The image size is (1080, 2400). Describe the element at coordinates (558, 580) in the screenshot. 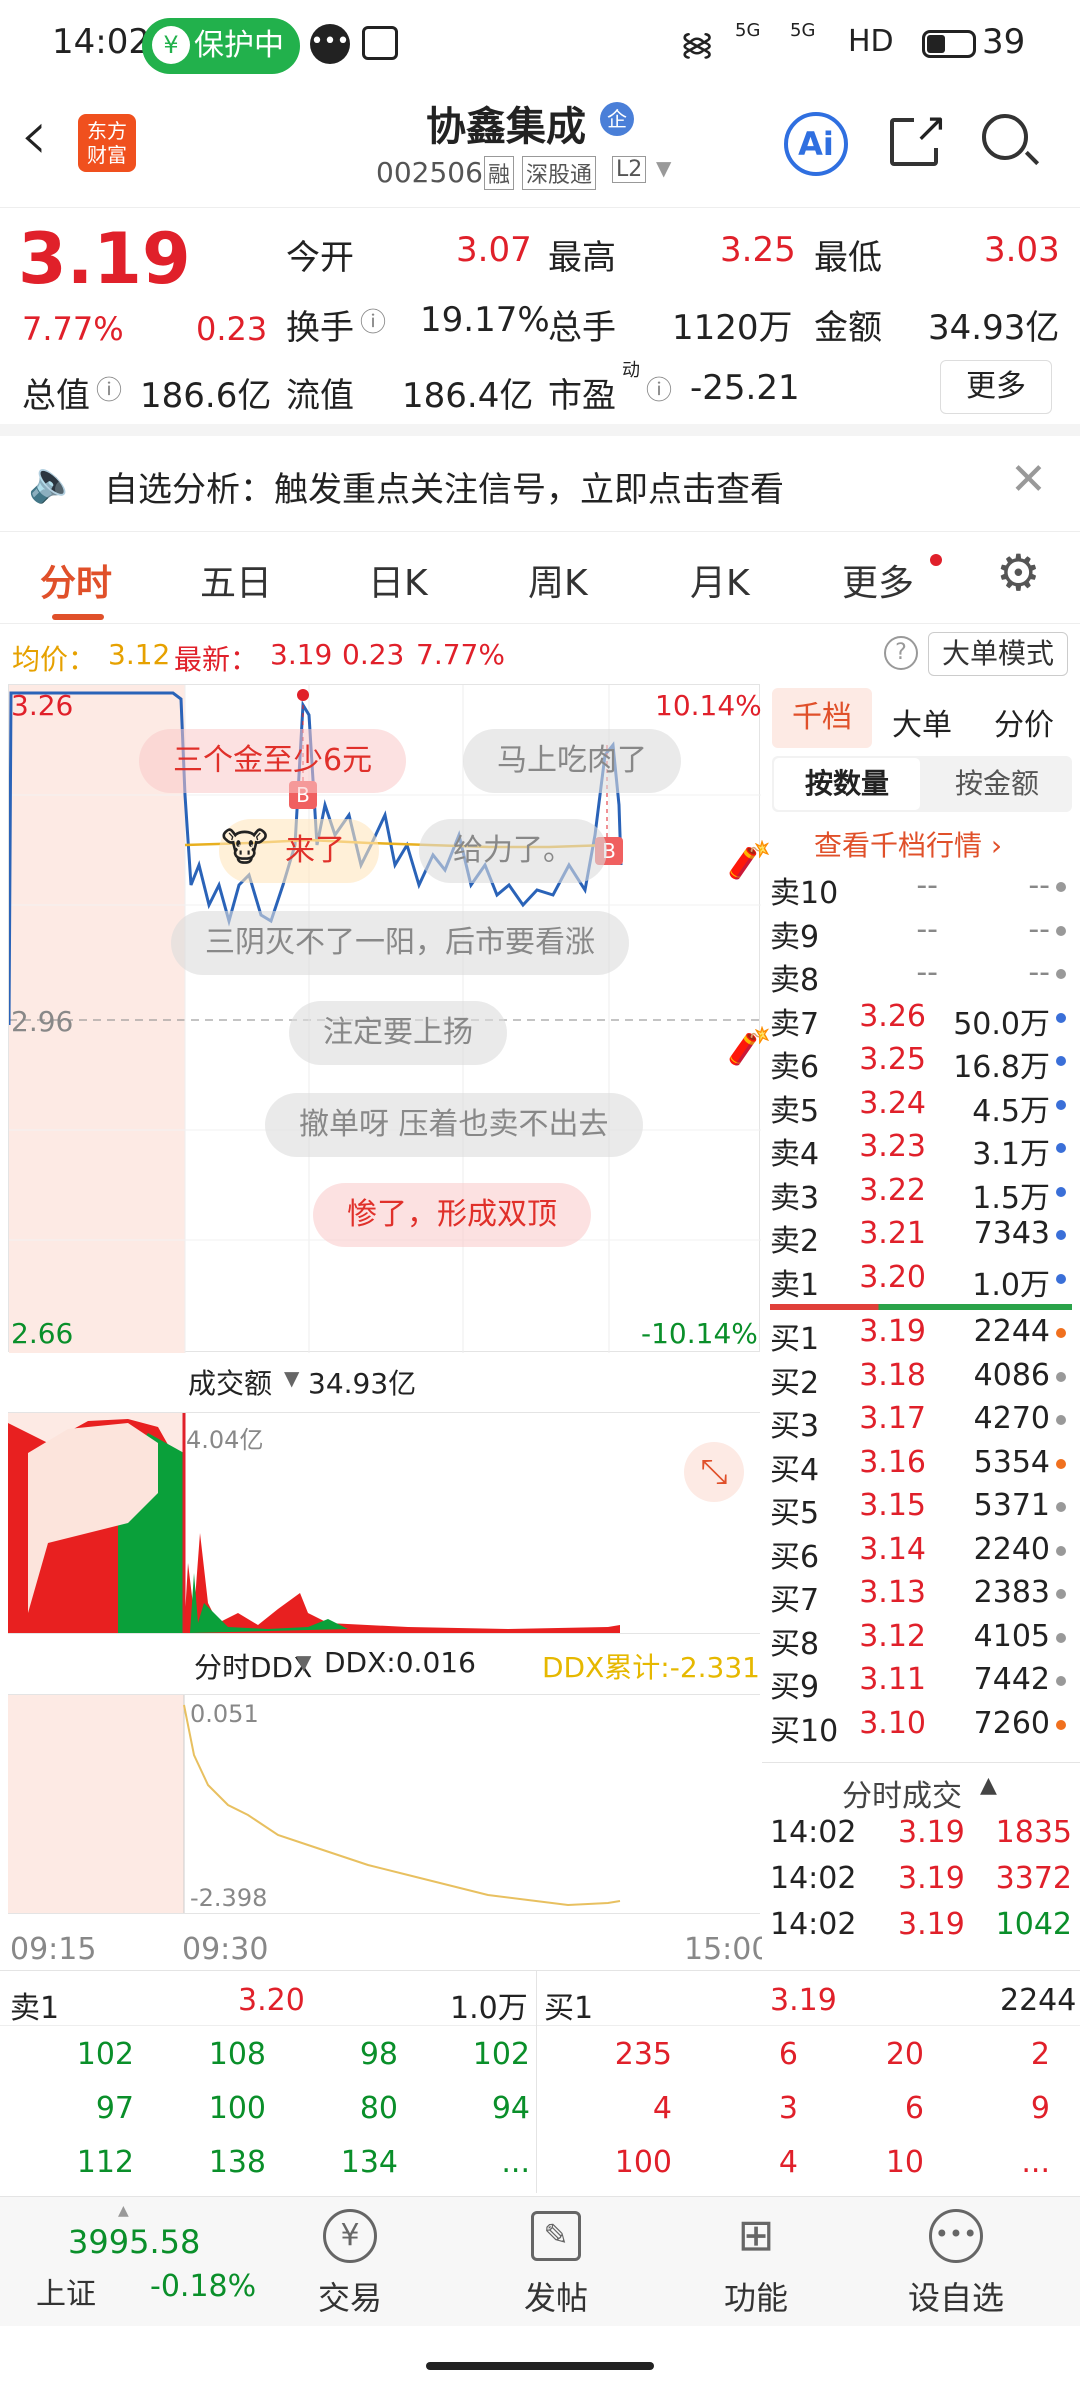

I see `tab-weekly-k: 周K` at that location.